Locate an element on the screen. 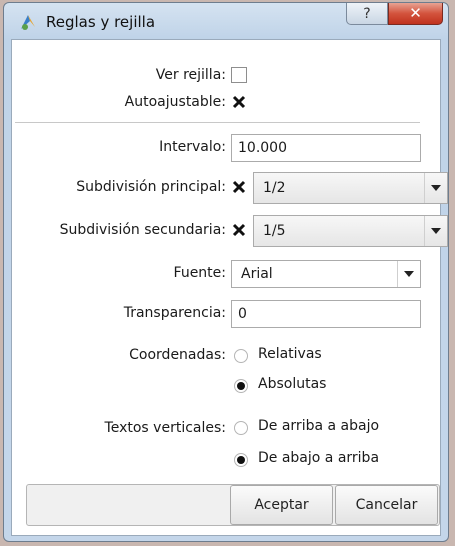  secondary-subdivision-select: 1/5 is located at coordinates (350, 231).